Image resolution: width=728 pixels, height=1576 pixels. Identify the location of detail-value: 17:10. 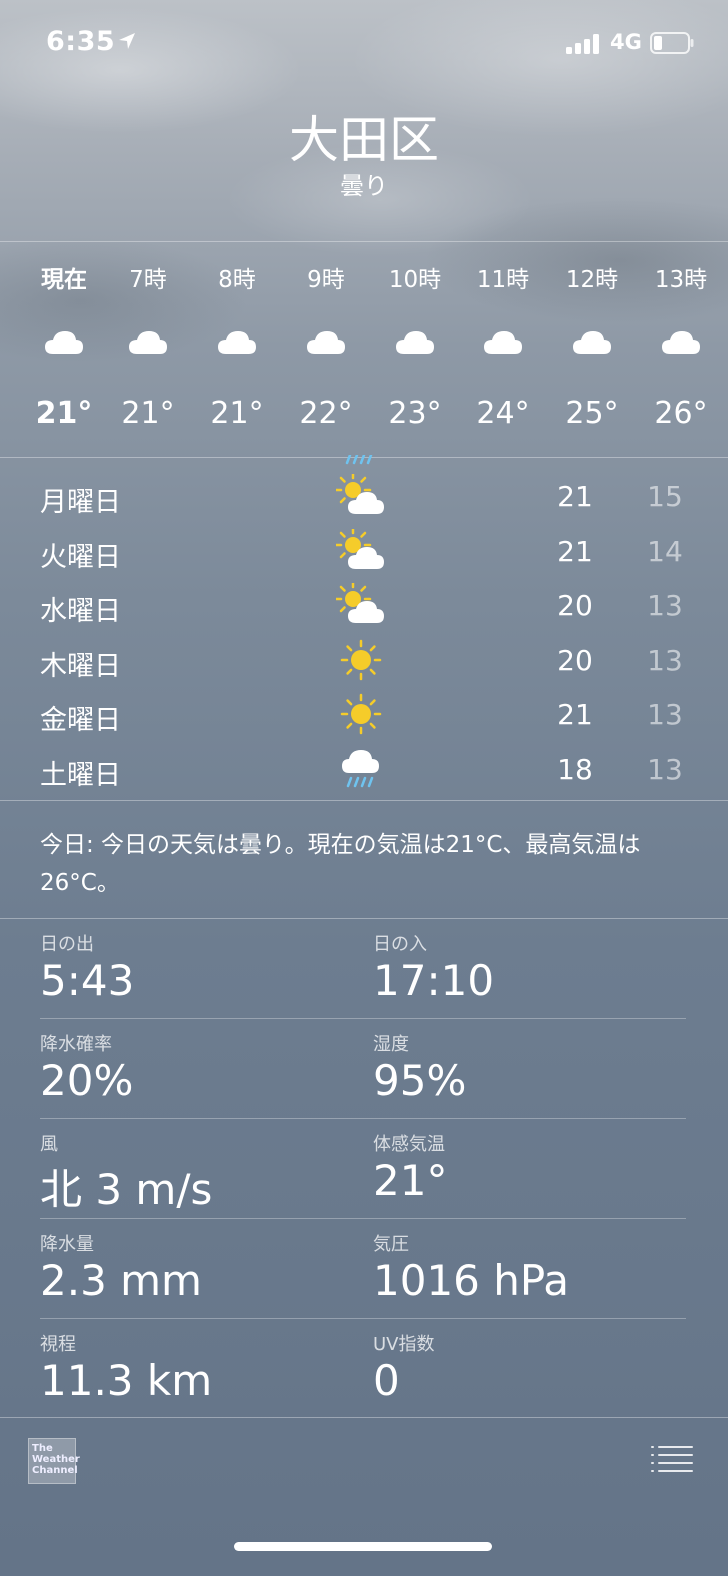
(434, 980).